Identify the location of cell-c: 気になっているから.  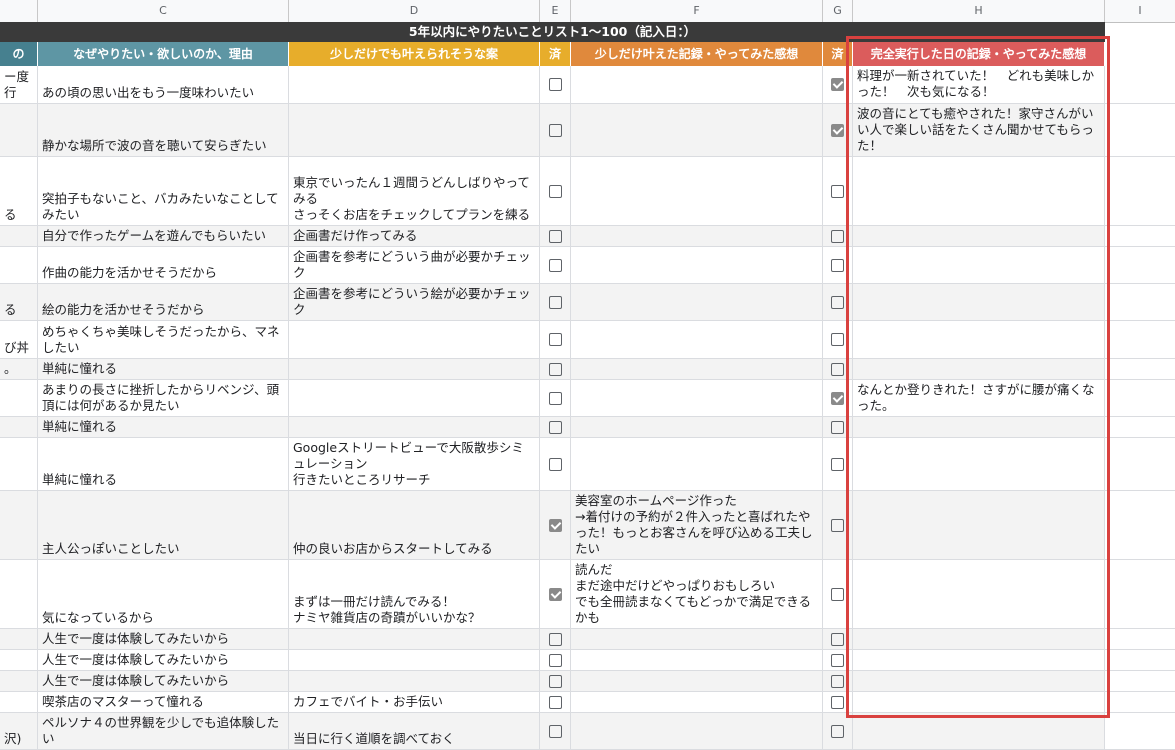
(163, 594).